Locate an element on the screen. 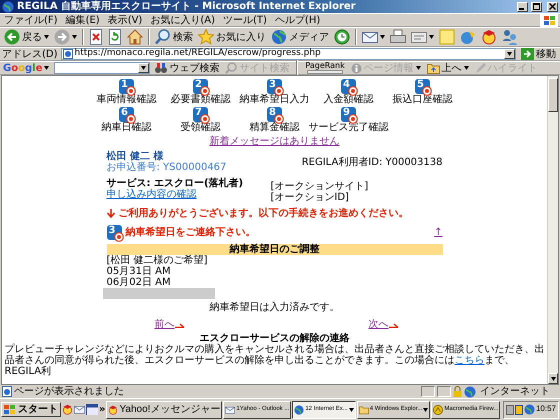 The height and width of the screenshot is (420, 560). section-heading: エスクローサービスの解除の連絡 is located at coordinates (275, 338).